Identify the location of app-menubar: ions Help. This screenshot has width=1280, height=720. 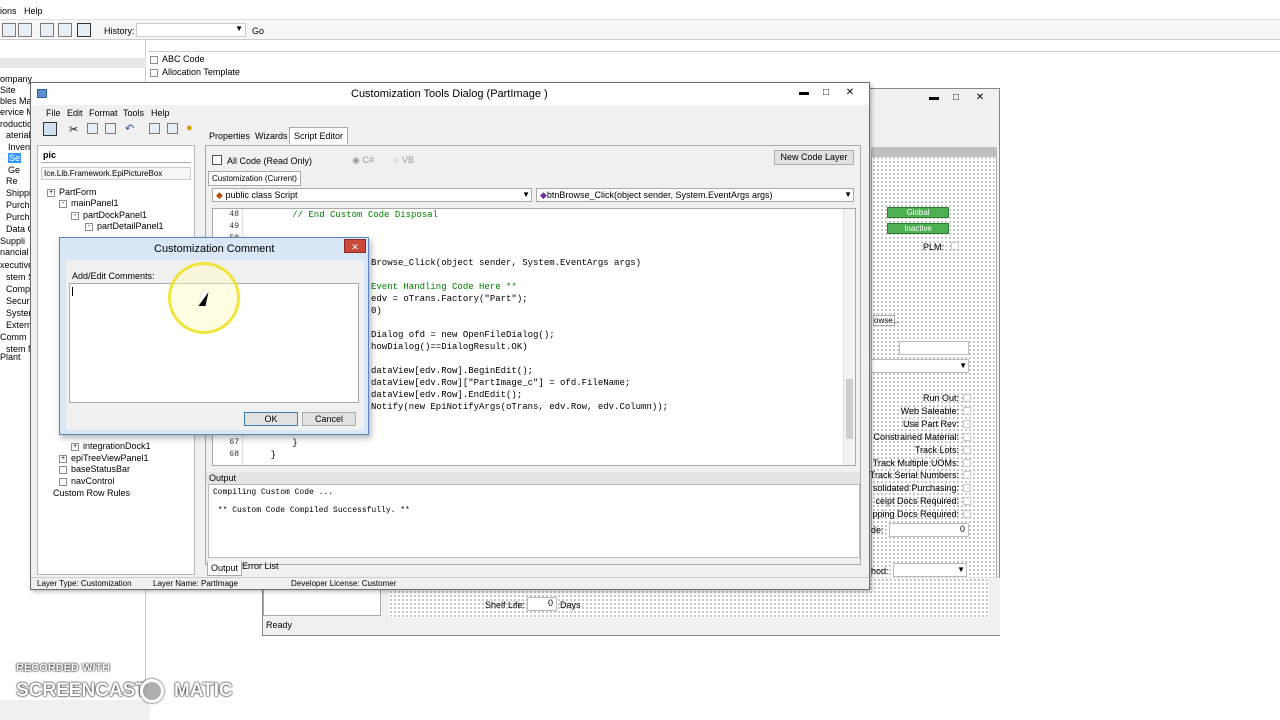
(640, 10).